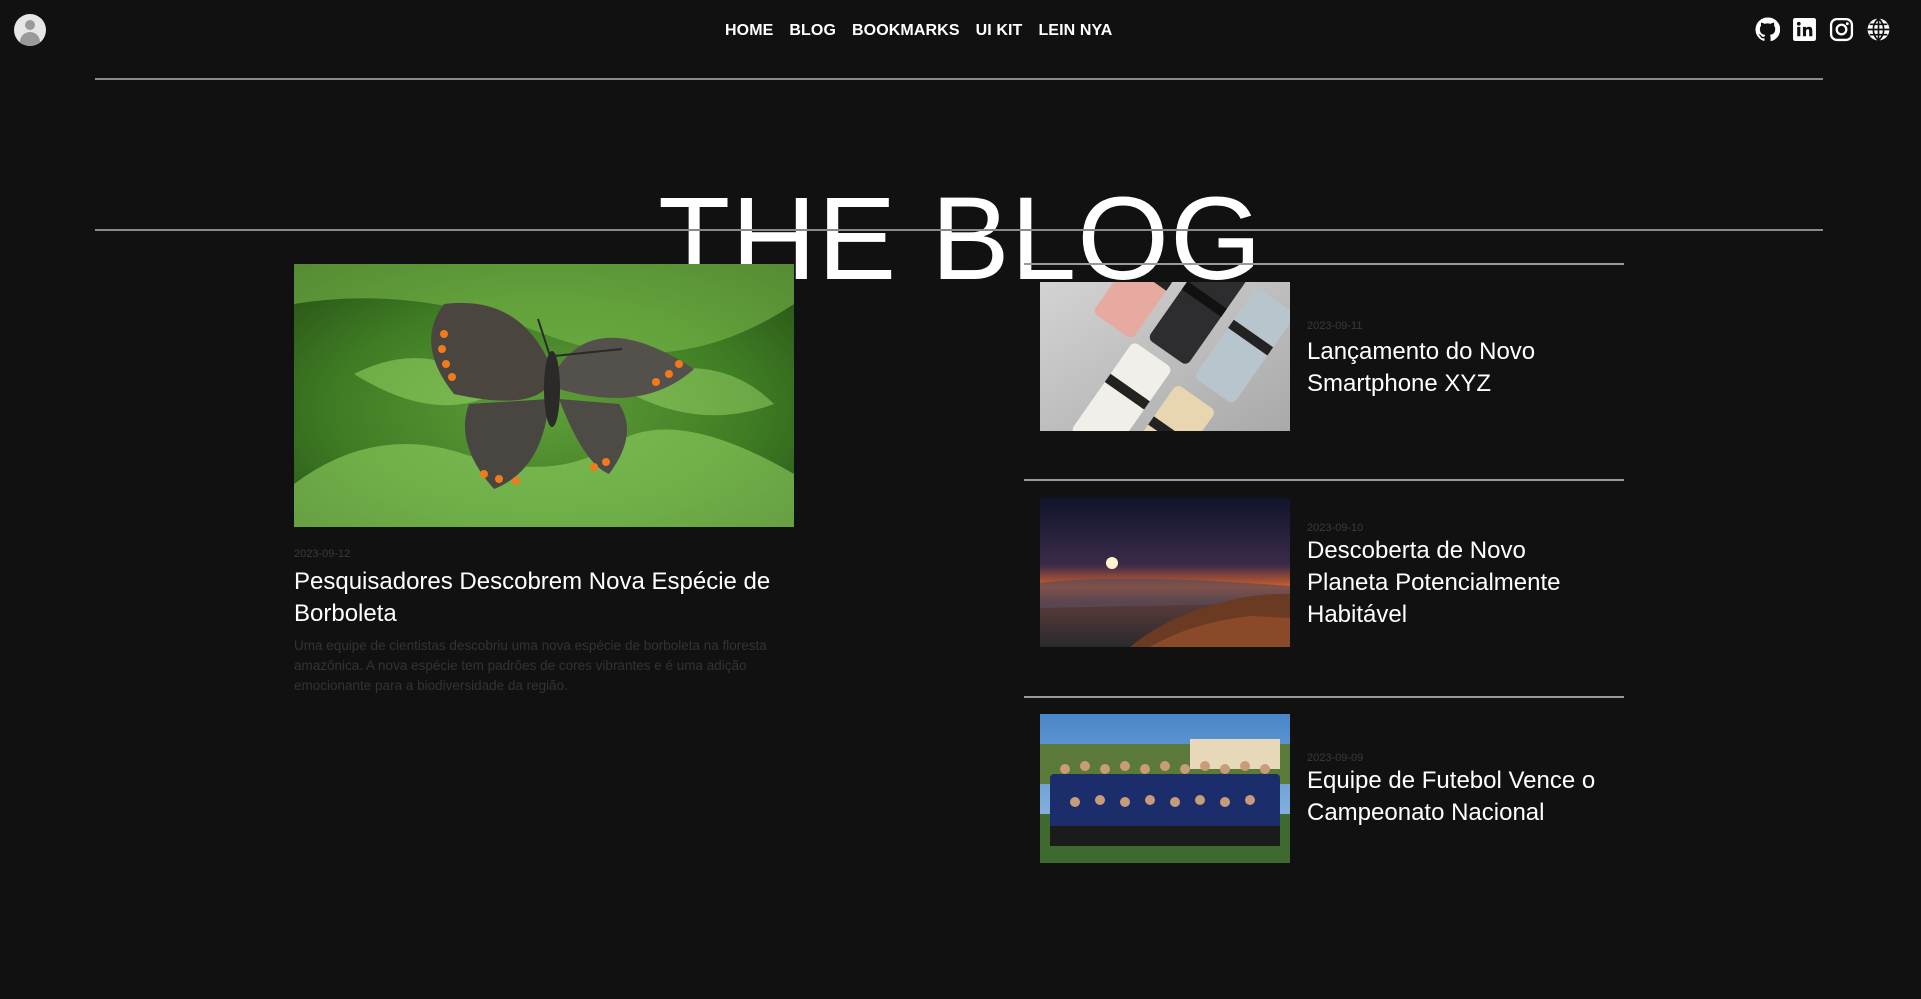 The width and height of the screenshot is (1921, 999). What do you see at coordinates (1335, 528) in the screenshot?
I see `post-date: 2023-09-10` at bounding box center [1335, 528].